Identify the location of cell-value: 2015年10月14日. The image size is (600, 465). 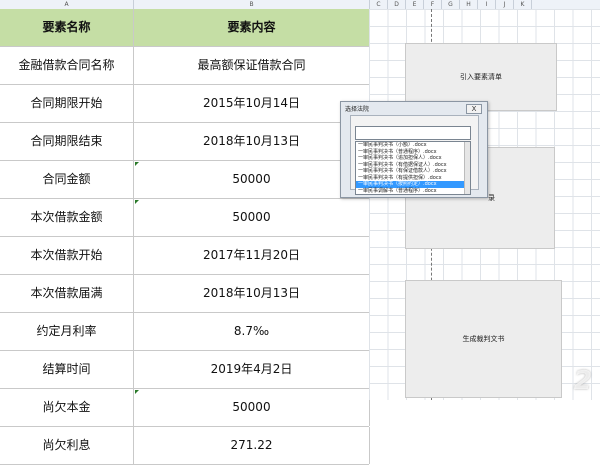
(252, 103).